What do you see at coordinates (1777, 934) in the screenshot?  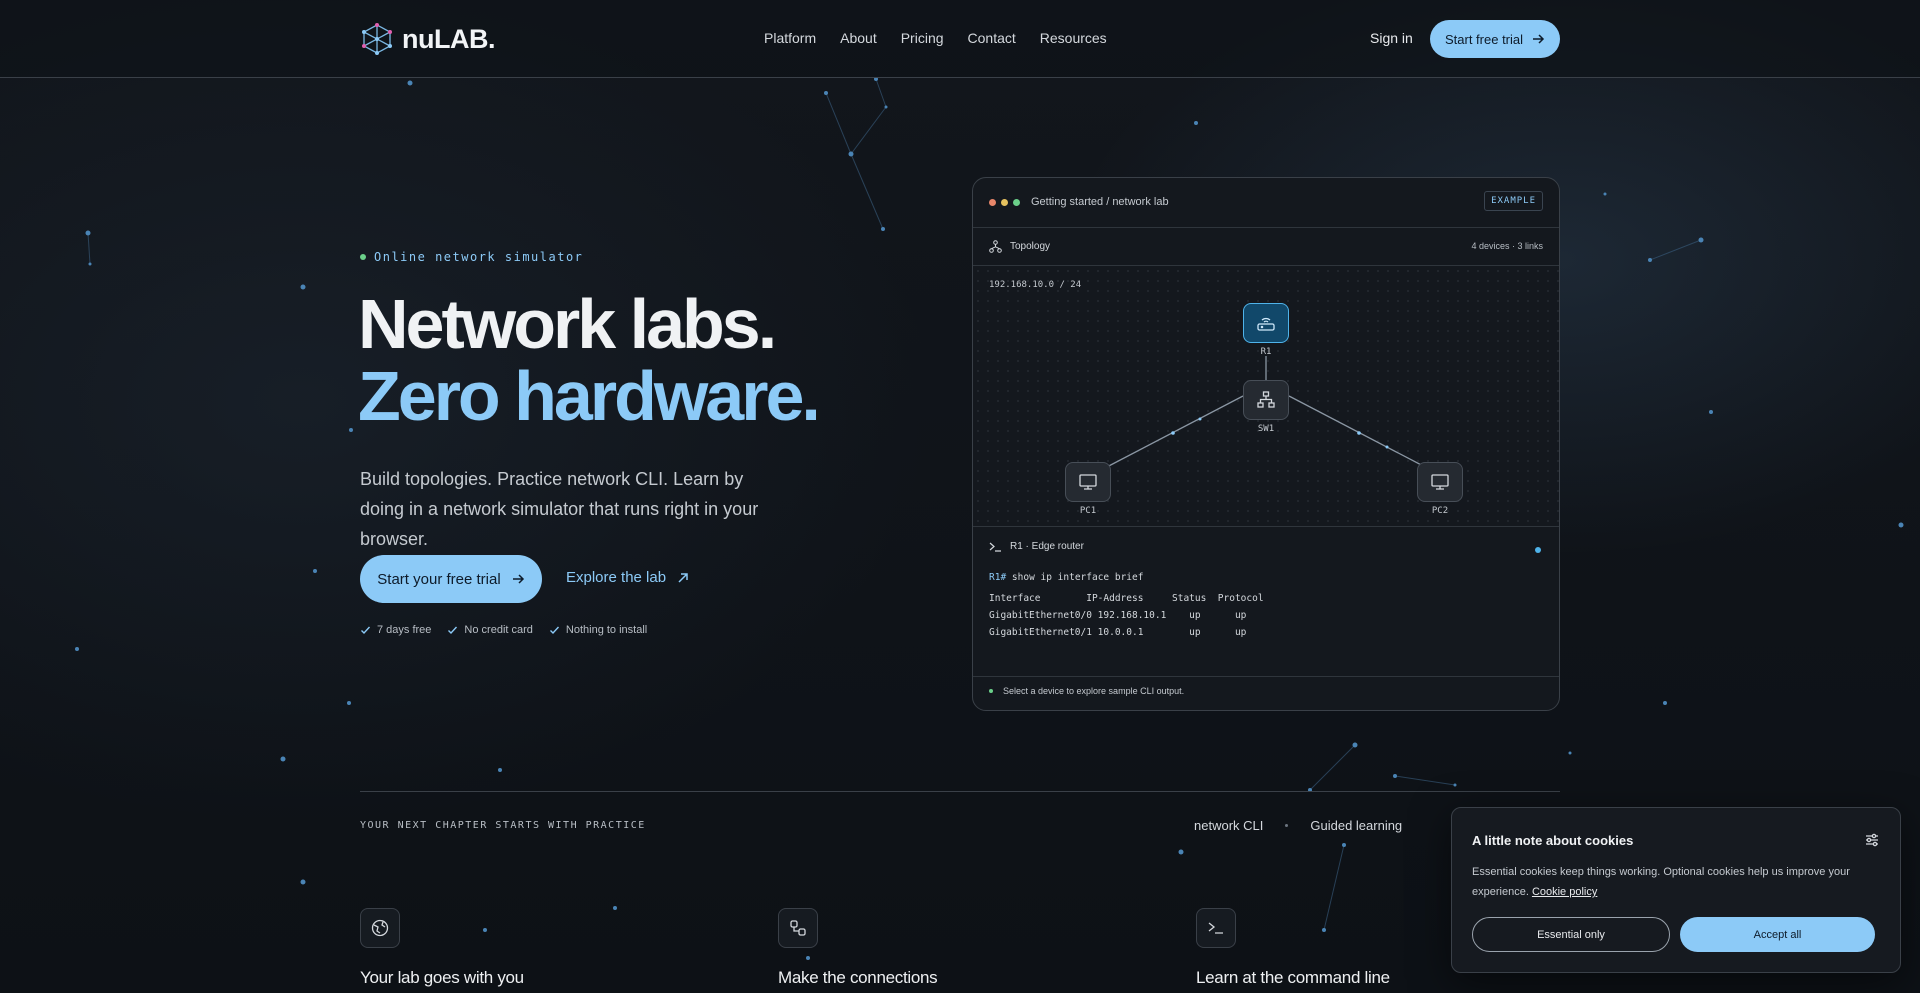 I see `accept-all-button: Accept all` at bounding box center [1777, 934].